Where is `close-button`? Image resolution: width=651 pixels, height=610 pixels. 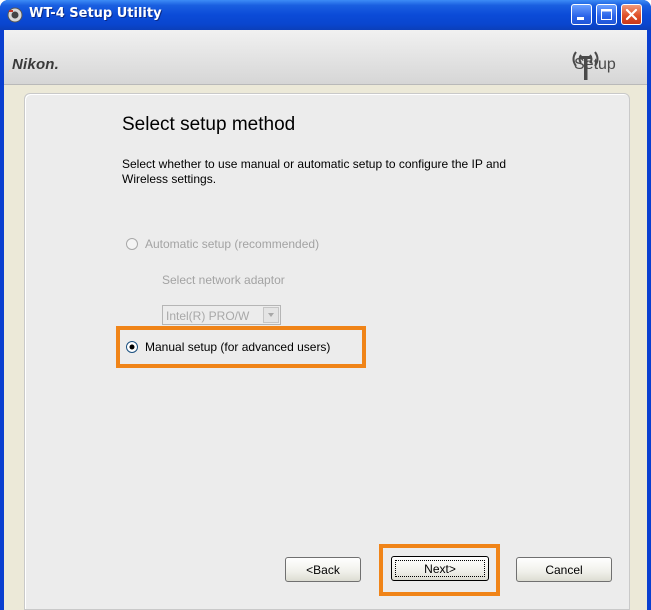 close-button is located at coordinates (631, 14).